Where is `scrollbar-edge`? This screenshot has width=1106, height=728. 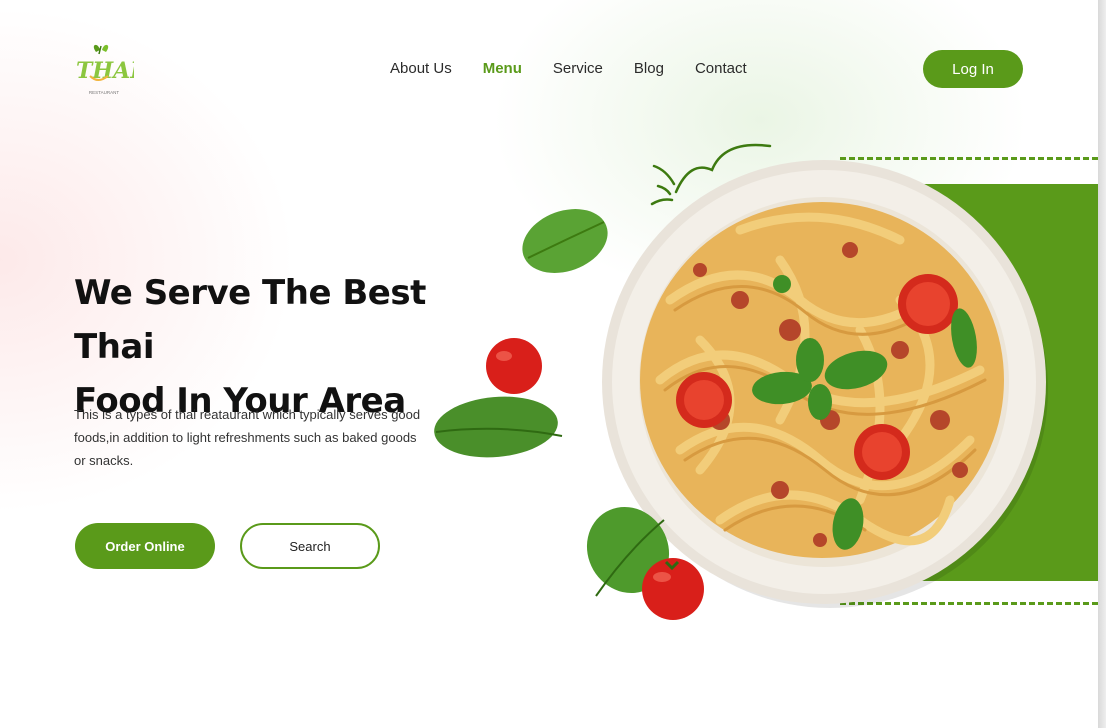 scrollbar-edge is located at coordinates (1102, 364).